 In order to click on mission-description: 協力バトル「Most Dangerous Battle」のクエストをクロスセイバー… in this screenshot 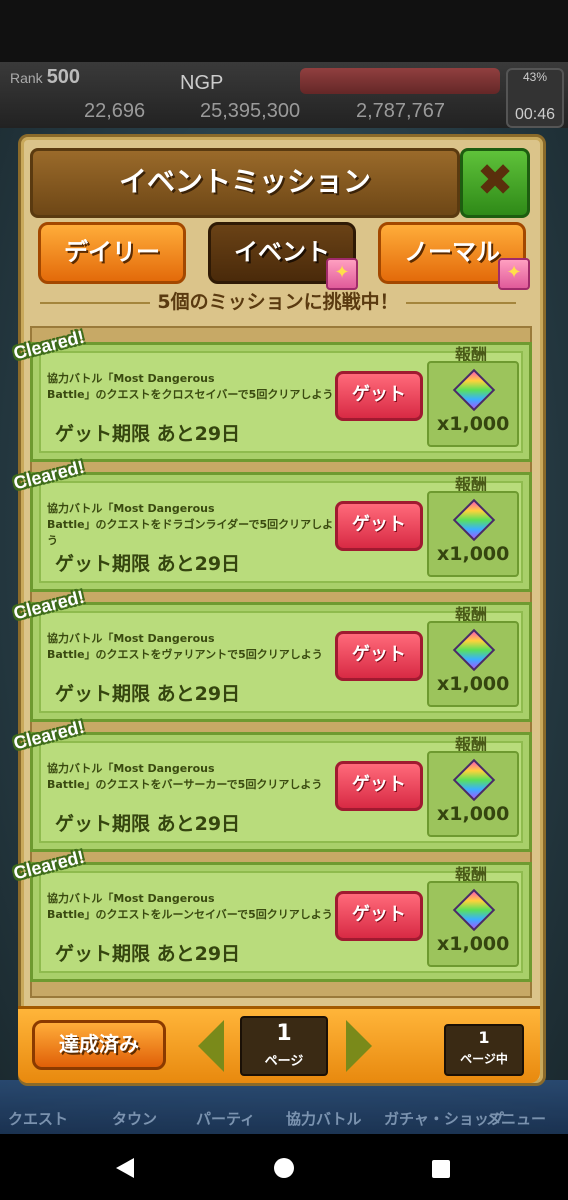, I will do `click(190, 386)`.